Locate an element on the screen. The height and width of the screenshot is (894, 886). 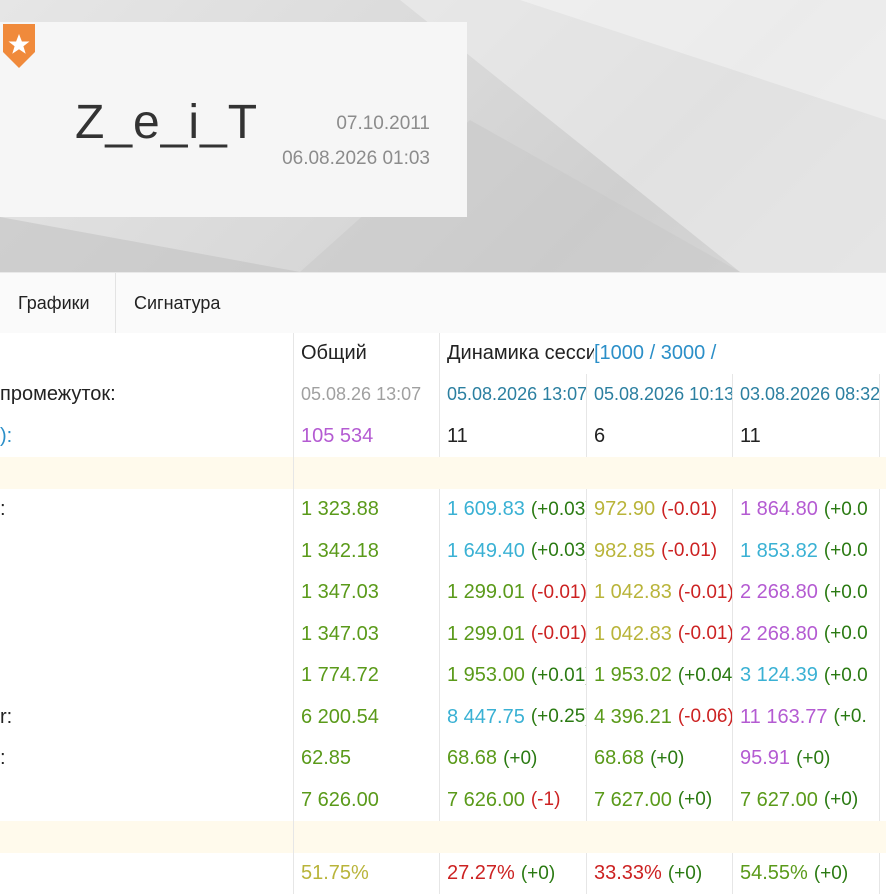
tab-graphs: Графики is located at coordinates (58, 303).